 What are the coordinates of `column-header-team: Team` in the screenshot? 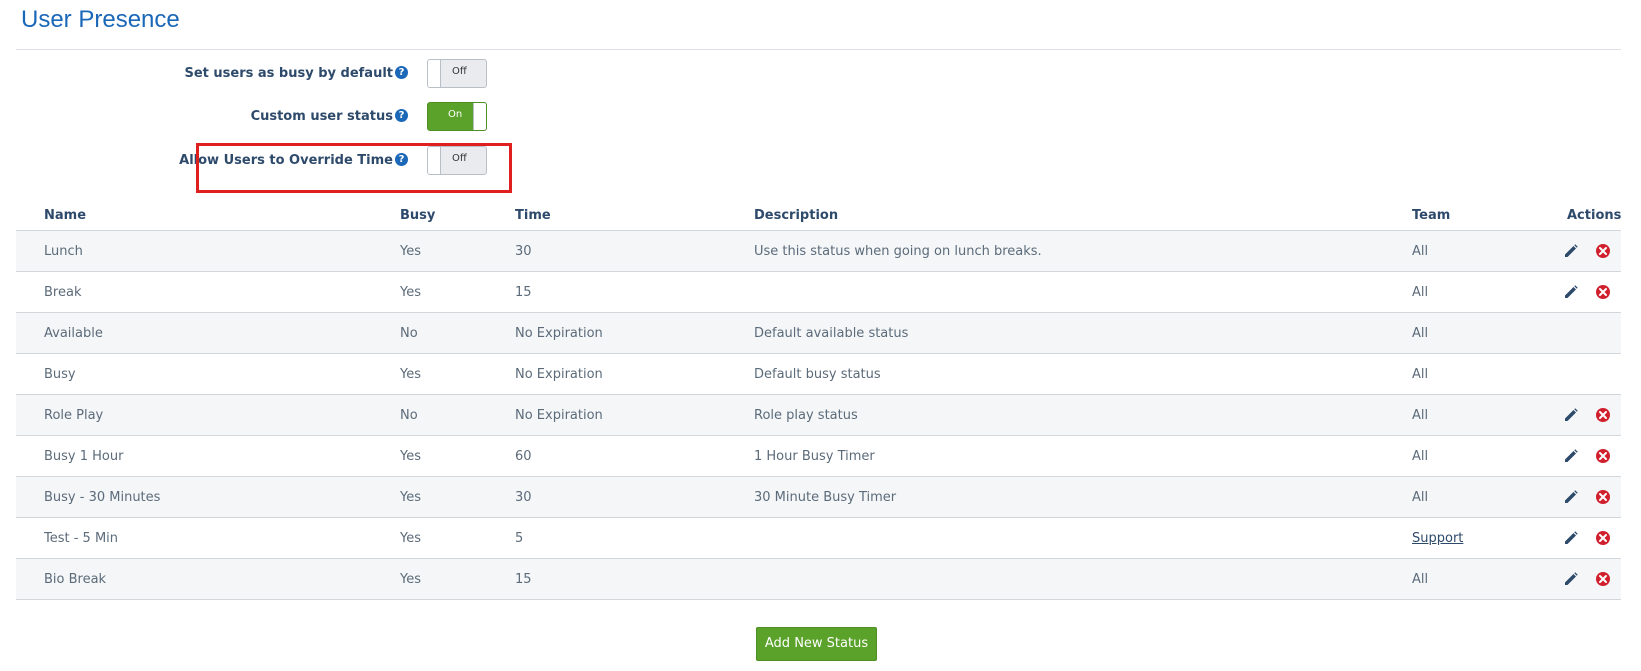 It's located at (1431, 215).